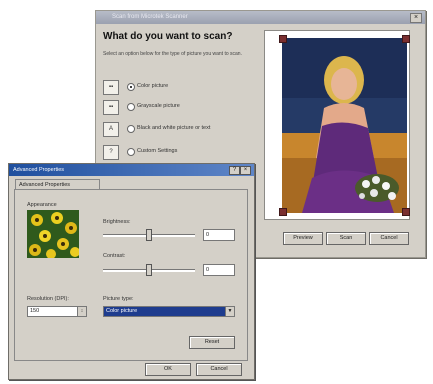 The image size is (433, 384). I want to click on option-bw-text: A Black and white picture or text, so click(188, 130).